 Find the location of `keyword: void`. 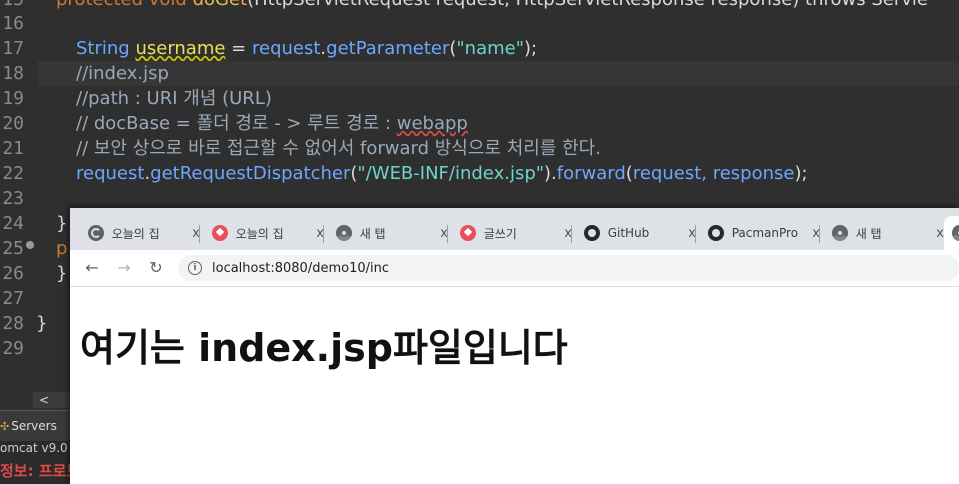

keyword: void is located at coordinates (168, 5).